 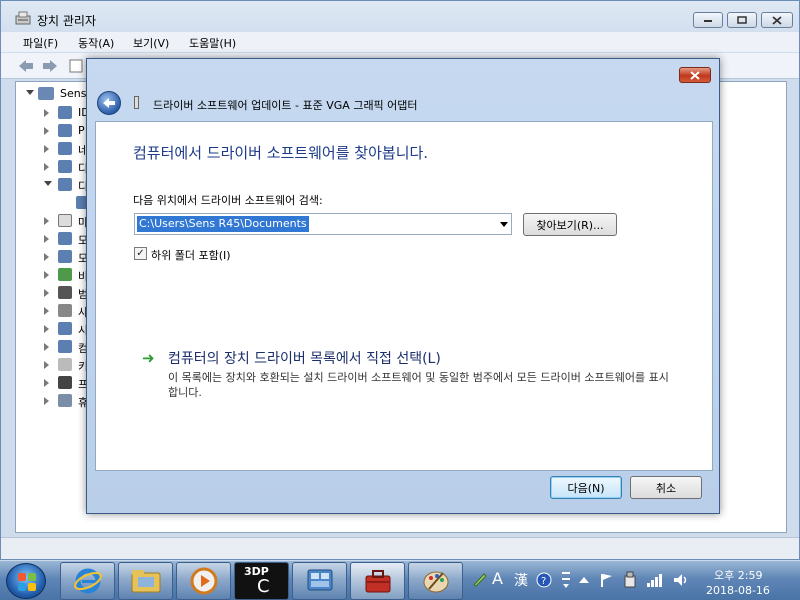 What do you see at coordinates (738, 590) in the screenshot?
I see `clock-date: 2018-08-16` at bounding box center [738, 590].